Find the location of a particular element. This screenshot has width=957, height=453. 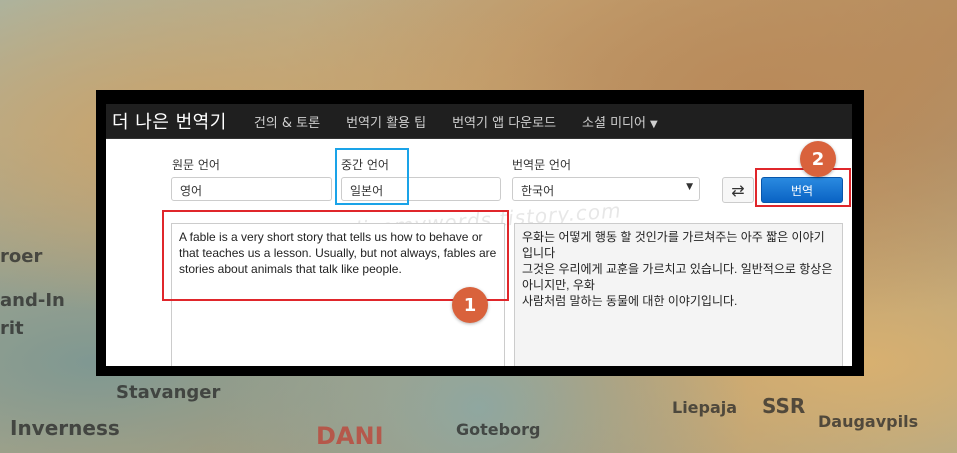

map-label-stavanger: Stavanger is located at coordinates (168, 392).